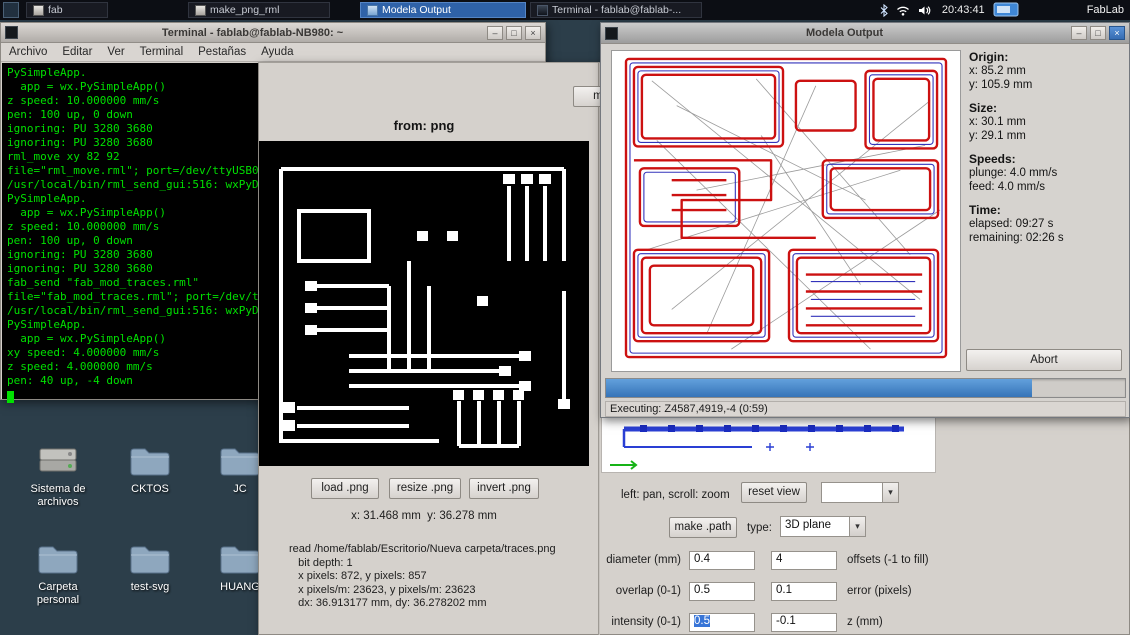  I want to click on desktop-icon-label: CKTOS, so click(150, 489).